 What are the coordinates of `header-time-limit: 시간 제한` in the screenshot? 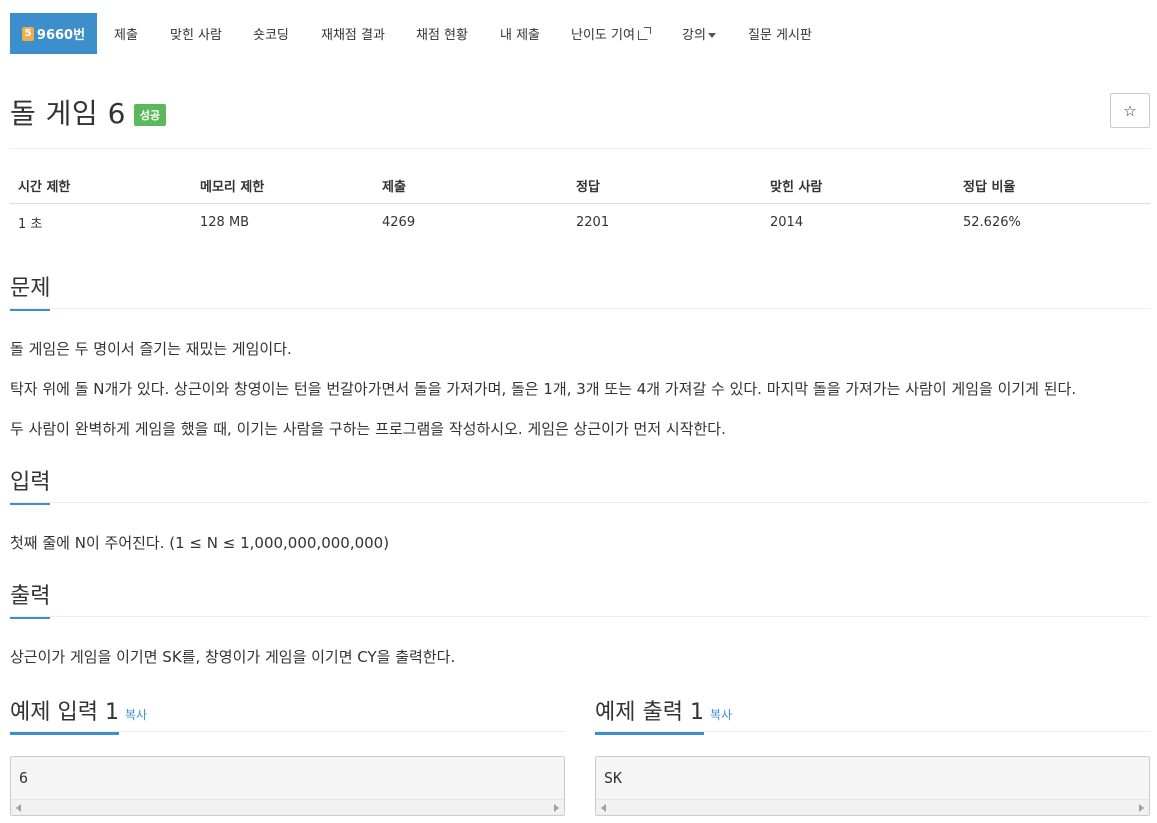 It's located at (44, 187).